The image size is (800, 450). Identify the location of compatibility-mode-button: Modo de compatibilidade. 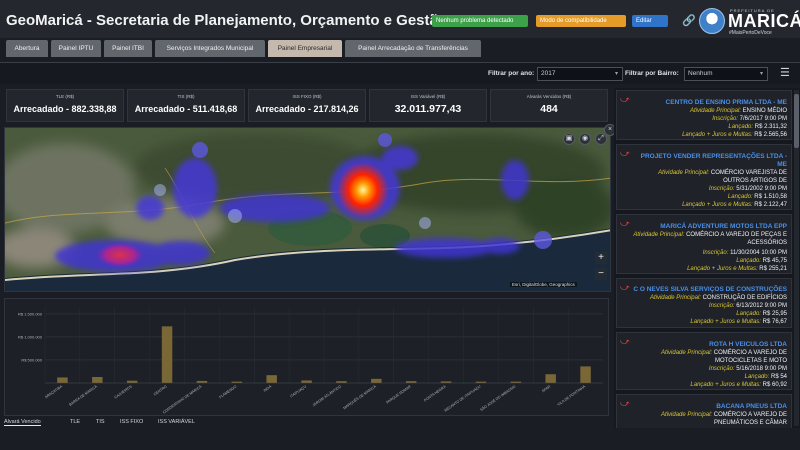
(581, 21).